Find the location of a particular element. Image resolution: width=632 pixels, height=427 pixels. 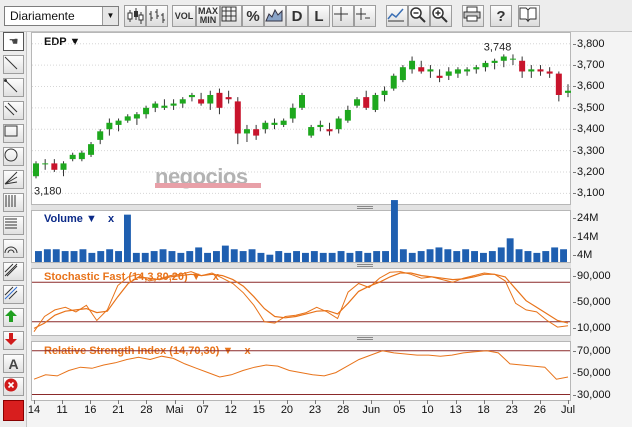

rsi-lines is located at coordinates (301, 373).